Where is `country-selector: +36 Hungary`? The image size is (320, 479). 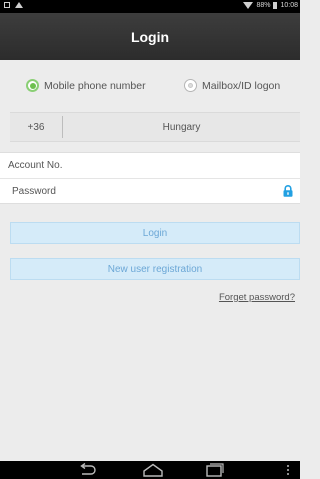 country-selector: +36 Hungary is located at coordinates (155, 127).